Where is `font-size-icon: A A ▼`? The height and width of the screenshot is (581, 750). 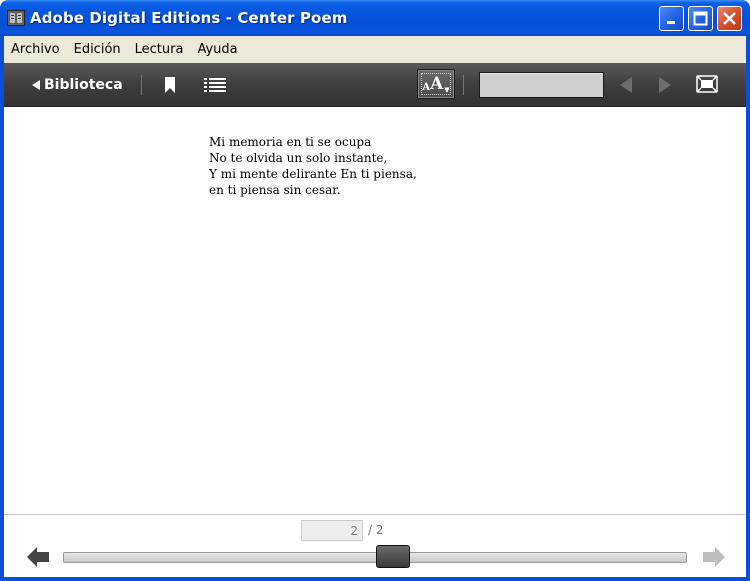
font-size-icon: A A ▼ is located at coordinates (436, 84).